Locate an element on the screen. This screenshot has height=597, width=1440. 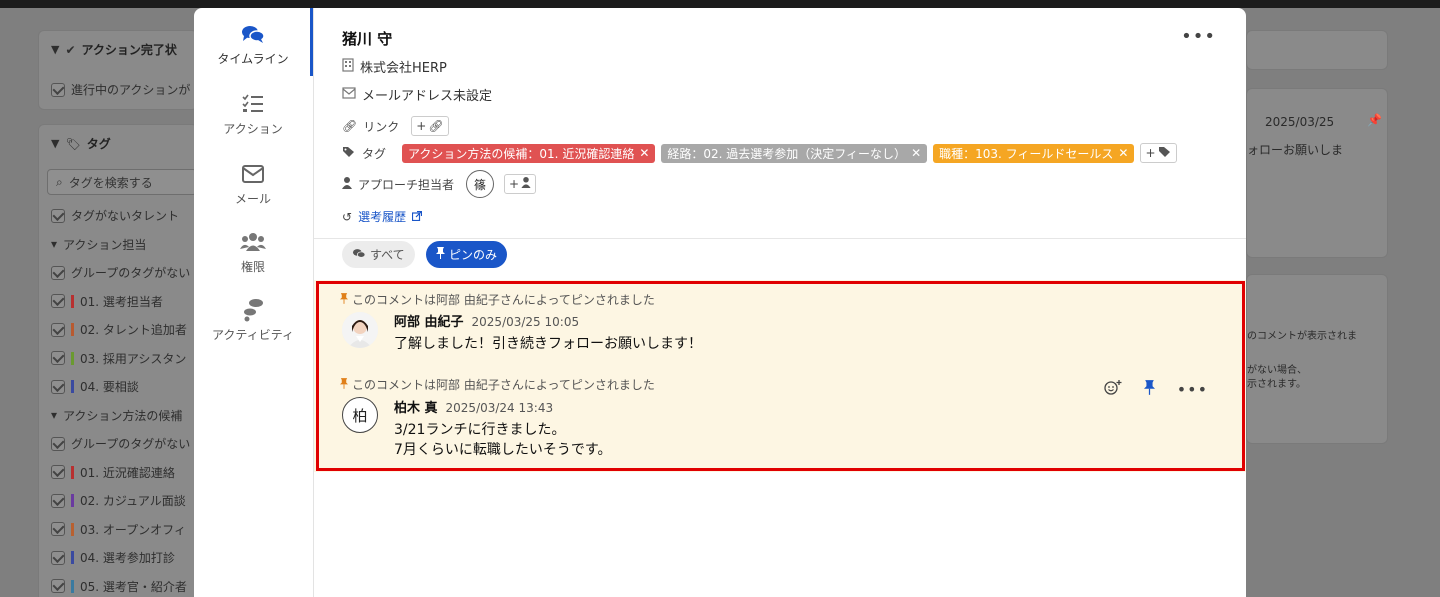
bg-tag-search-input: ⌕ タグを検索する is located at coordinates (122, 182).